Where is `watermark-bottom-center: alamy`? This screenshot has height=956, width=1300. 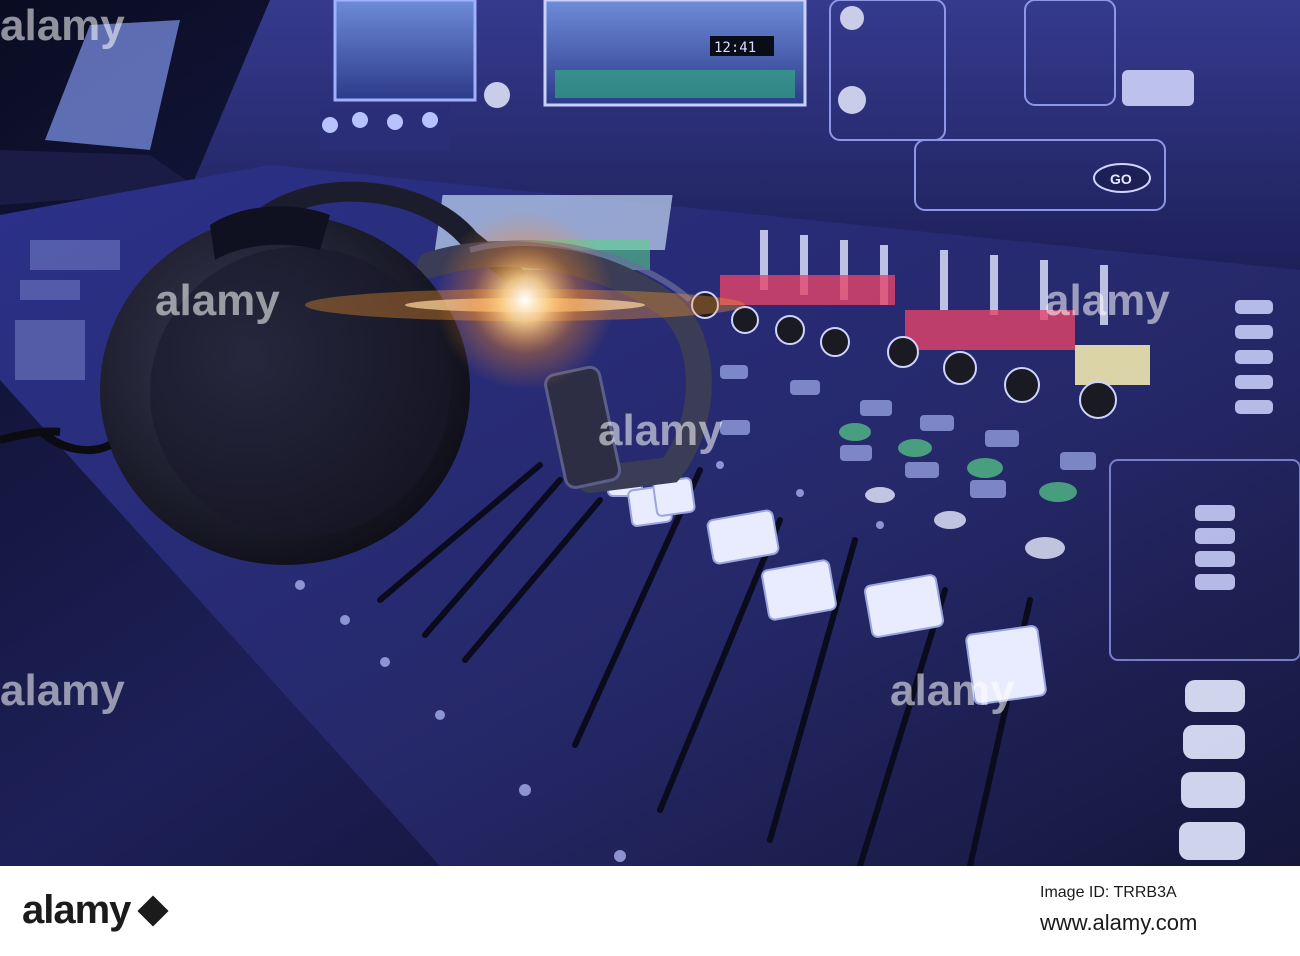
watermark-bottom-center: alamy is located at coordinates (952, 690).